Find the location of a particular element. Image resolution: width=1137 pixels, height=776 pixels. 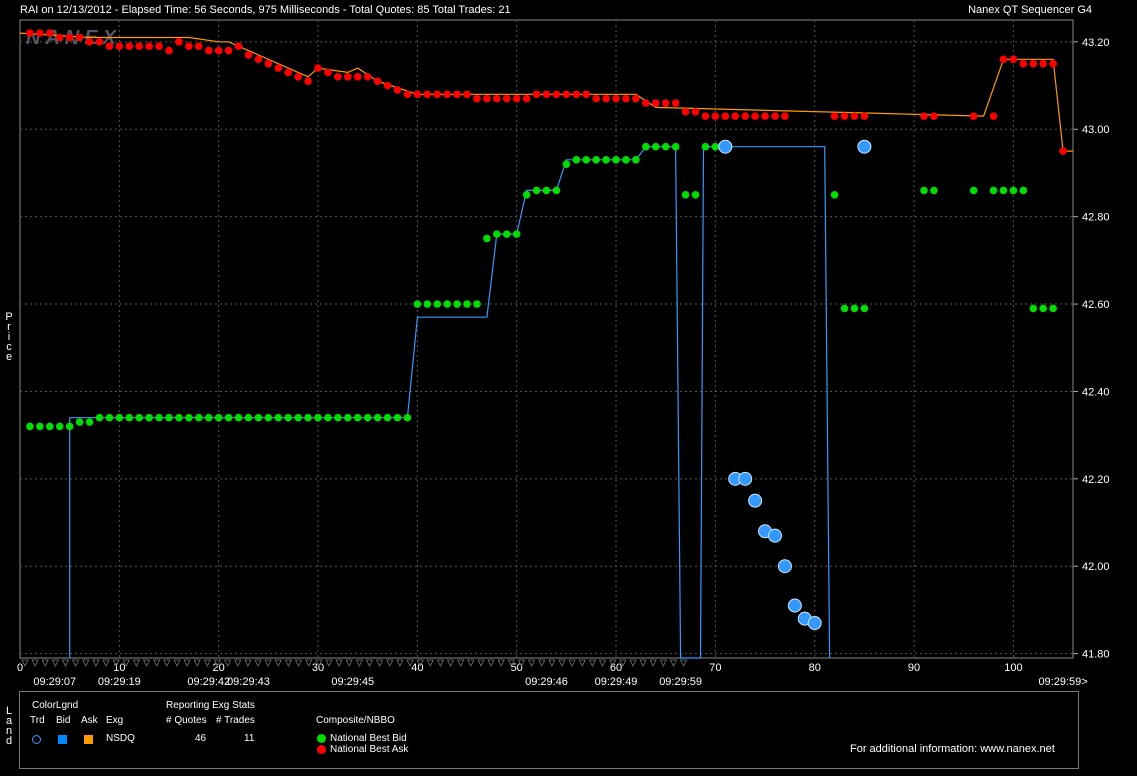

quotes-count: 46 is located at coordinates (201, 738).